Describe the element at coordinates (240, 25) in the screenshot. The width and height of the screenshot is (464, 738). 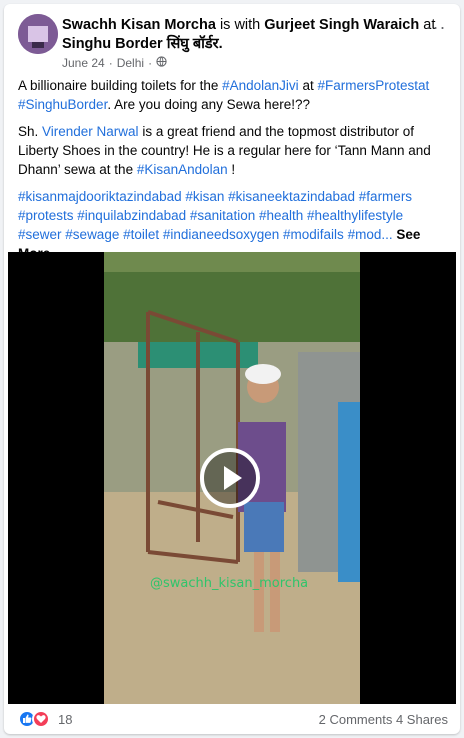
I see `with-text: is with` at that location.